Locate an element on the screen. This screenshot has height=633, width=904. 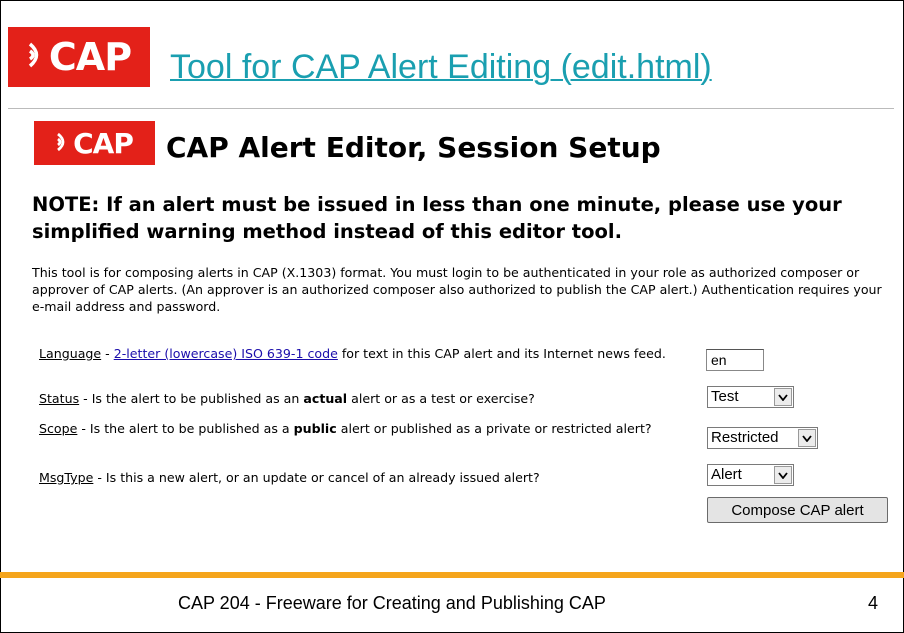
slide-title: Tool for CAP Alert Editing (edit.html) is located at coordinates (441, 67).